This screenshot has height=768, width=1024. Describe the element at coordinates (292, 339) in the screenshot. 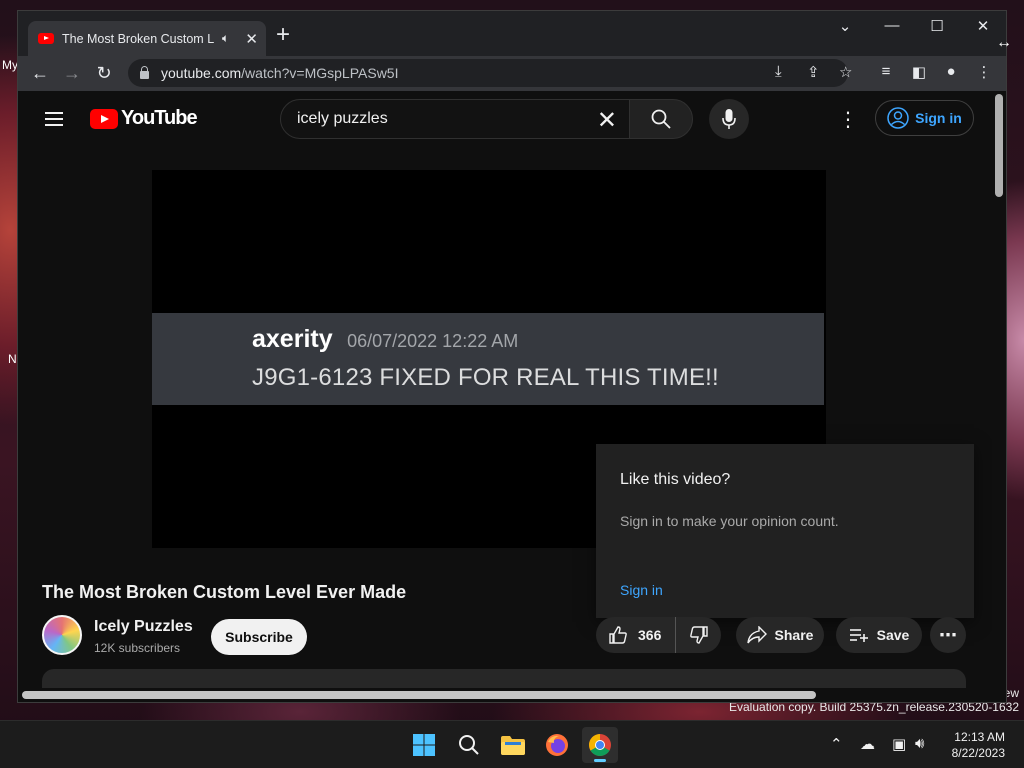

I see `message-username: axerity` at that location.